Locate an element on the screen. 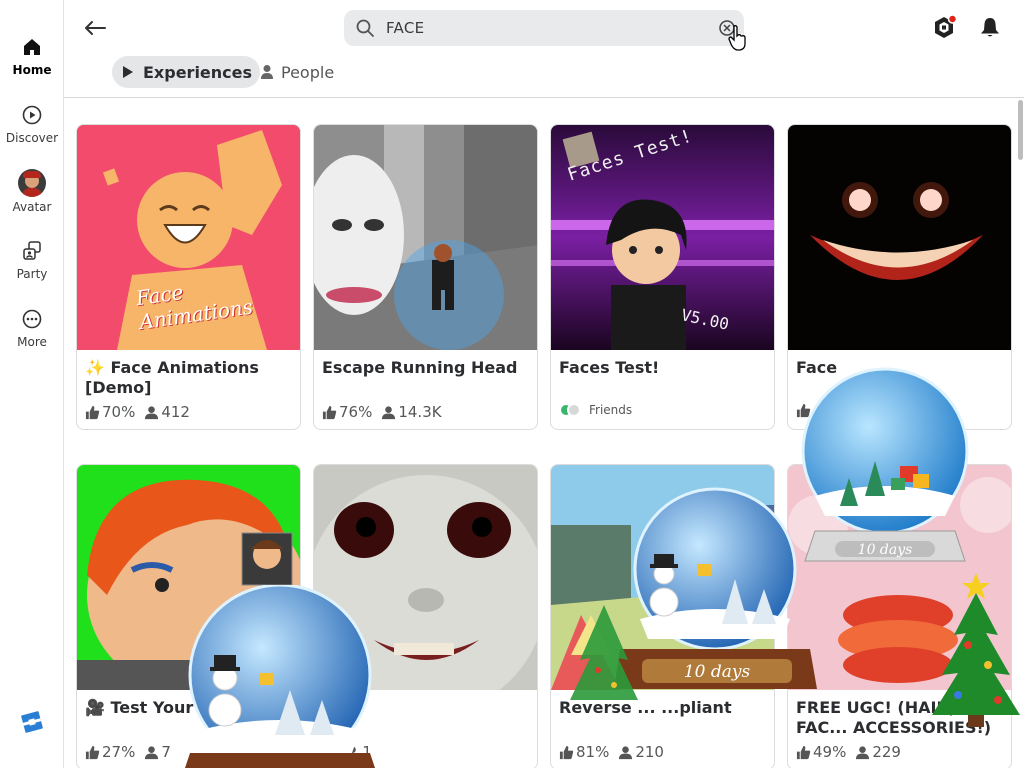 The height and width of the screenshot is (768, 1024). sidebar-item-discover: Discover is located at coordinates (32, 126).